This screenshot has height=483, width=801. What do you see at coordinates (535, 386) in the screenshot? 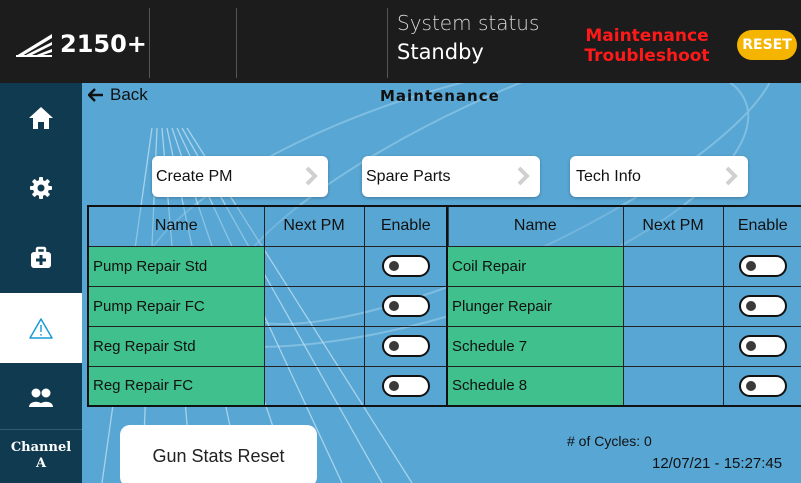
I see `row-name: Schedule 8` at bounding box center [535, 386].